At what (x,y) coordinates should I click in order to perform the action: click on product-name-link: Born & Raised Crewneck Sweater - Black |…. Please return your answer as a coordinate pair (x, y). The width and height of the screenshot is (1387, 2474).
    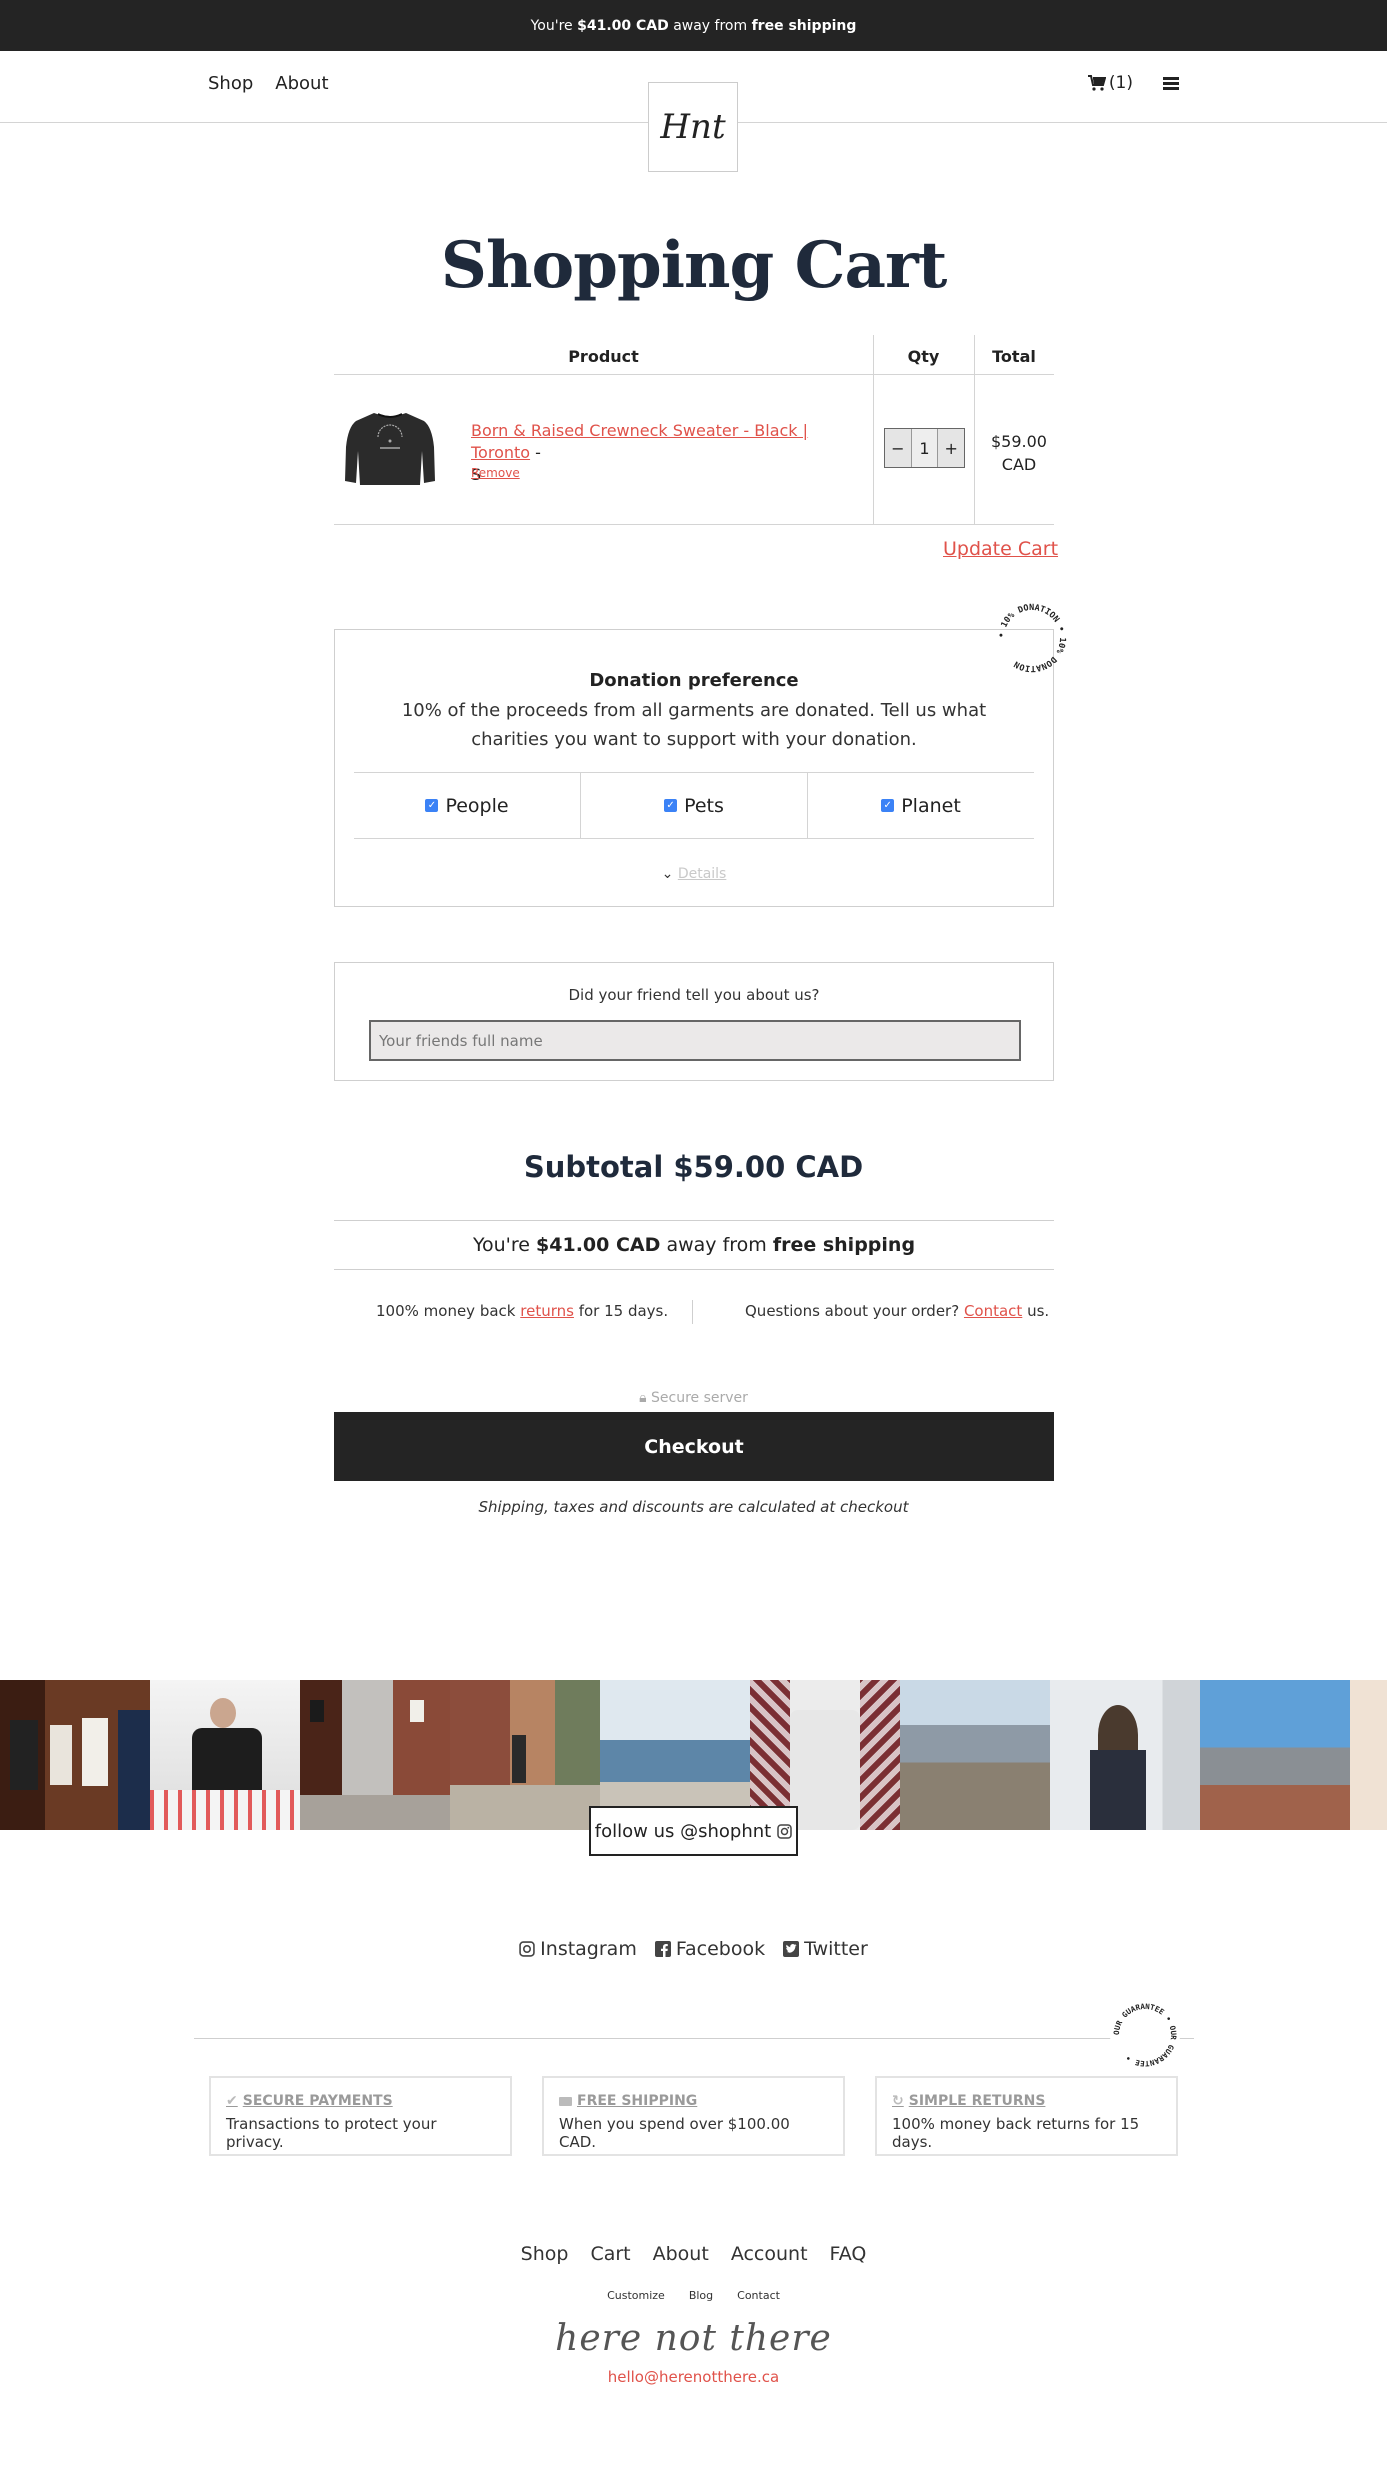
    Looking at the image, I should click on (639, 441).